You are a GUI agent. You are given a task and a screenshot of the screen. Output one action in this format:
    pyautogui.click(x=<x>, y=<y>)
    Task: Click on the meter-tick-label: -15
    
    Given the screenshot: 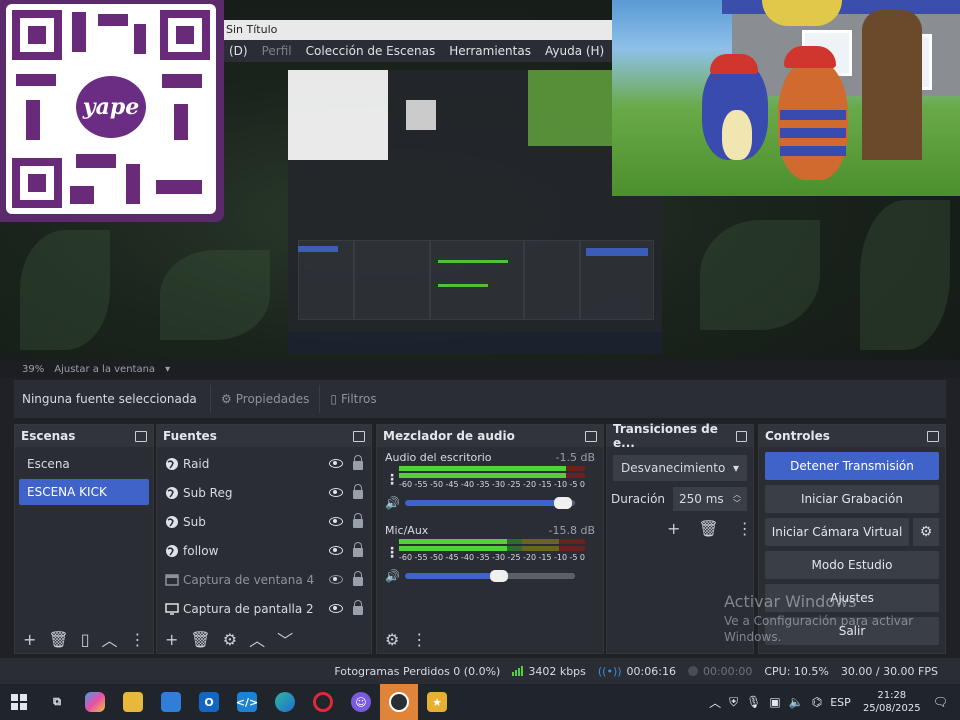 What is the action you would take?
    pyautogui.click(x=545, y=484)
    